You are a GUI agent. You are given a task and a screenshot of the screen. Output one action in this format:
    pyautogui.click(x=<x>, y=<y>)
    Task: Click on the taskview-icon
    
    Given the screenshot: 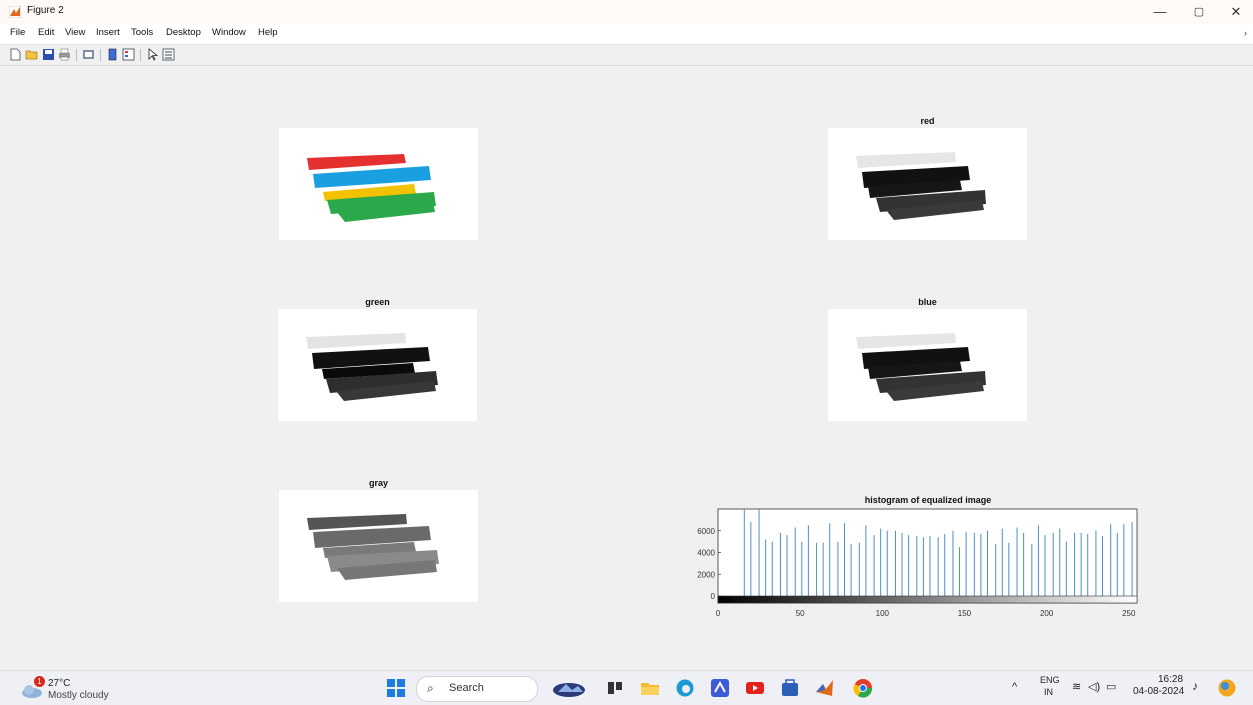 What is the action you would take?
    pyautogui.click(x=615, y=688)
    